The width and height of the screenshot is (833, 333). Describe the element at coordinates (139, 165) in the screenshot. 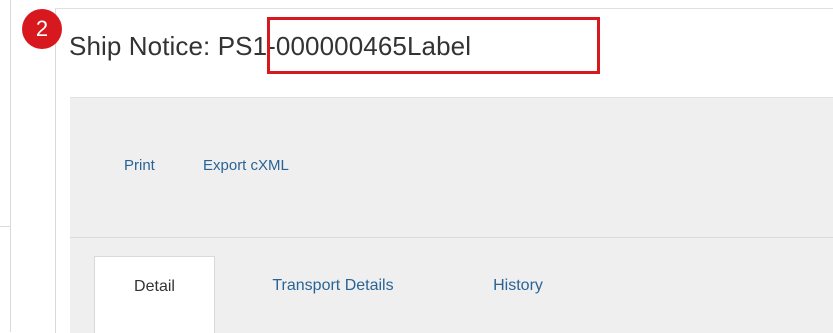

I see `print-link: Print` at that location.